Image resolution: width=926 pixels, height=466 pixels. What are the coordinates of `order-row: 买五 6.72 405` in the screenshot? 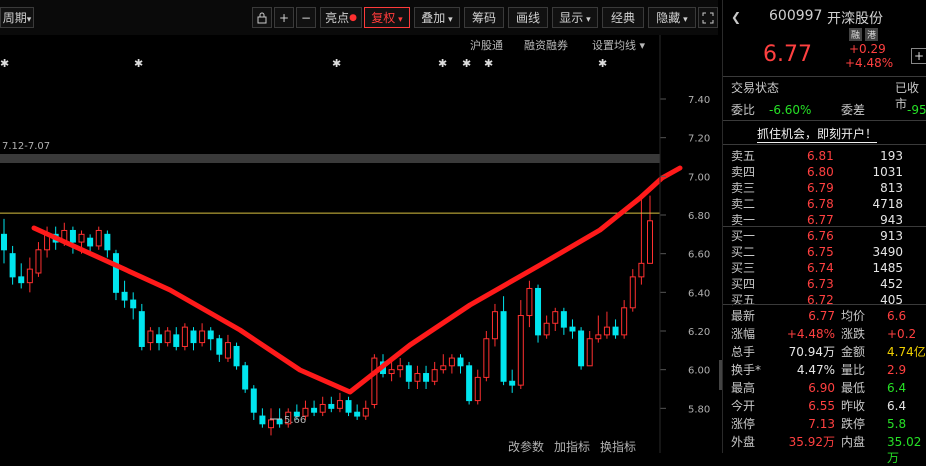 It's located at (824, 300).